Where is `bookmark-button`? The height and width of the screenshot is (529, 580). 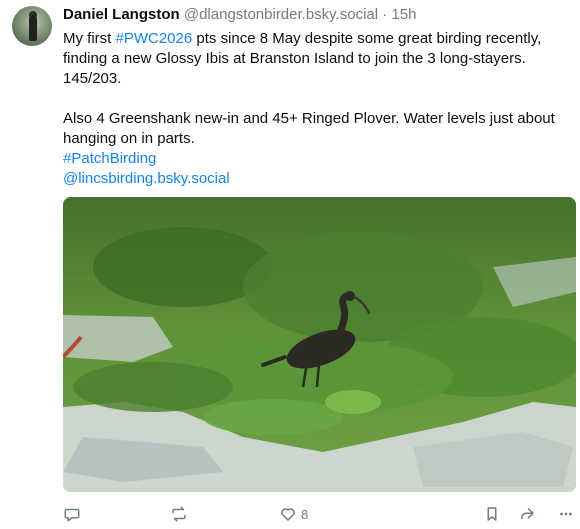
bookmark-button is located at coordinates (492, 514).